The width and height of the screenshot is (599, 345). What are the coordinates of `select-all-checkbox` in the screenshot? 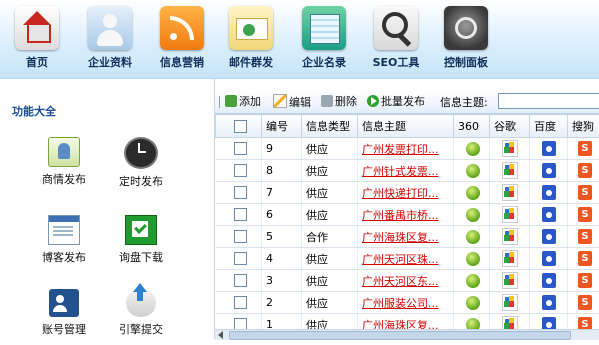 It's located at (240, 126).